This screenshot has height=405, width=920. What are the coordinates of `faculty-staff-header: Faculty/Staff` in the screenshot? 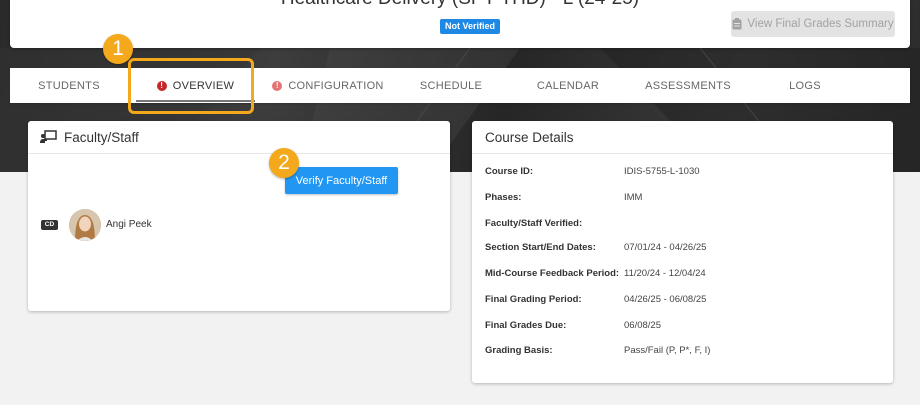 It's located at (239, 137).